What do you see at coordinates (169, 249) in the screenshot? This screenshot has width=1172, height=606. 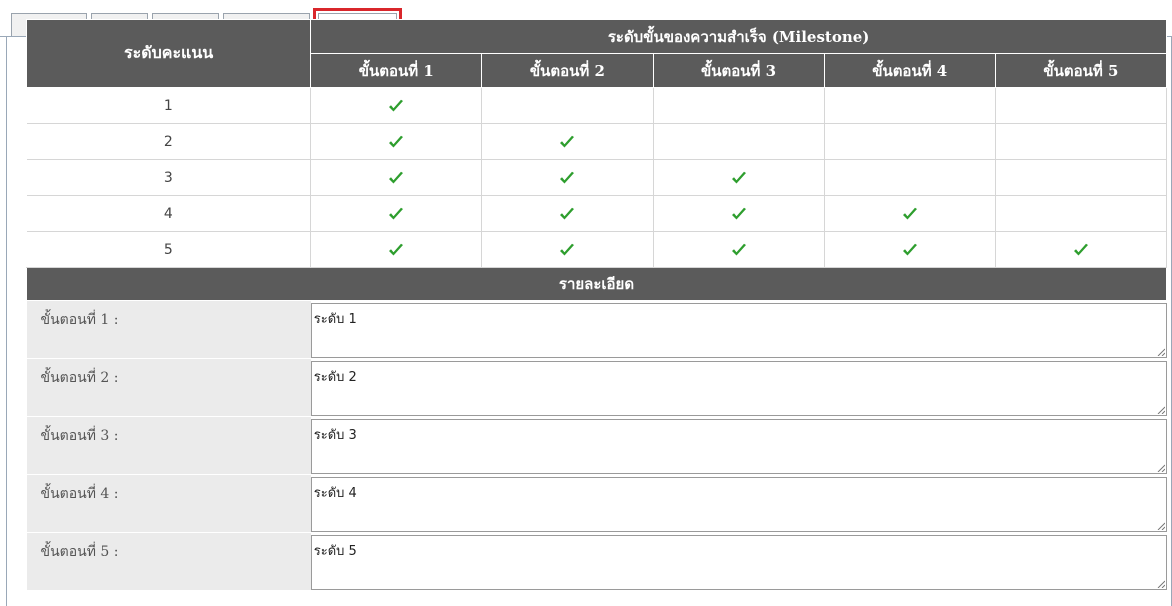 I see `level-cell: 5` at bounding box center [169, 249].